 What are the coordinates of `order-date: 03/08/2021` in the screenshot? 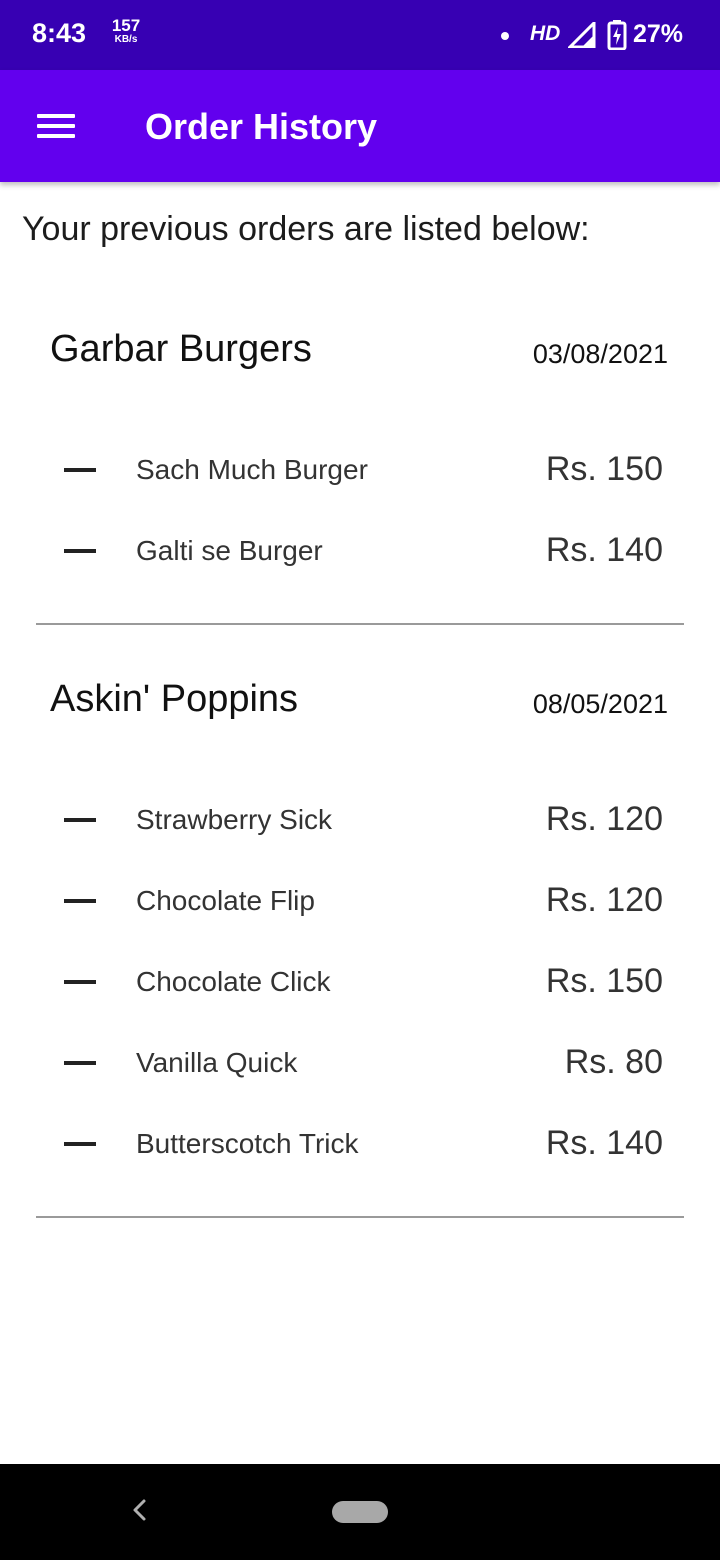 It's located at (600, 354).